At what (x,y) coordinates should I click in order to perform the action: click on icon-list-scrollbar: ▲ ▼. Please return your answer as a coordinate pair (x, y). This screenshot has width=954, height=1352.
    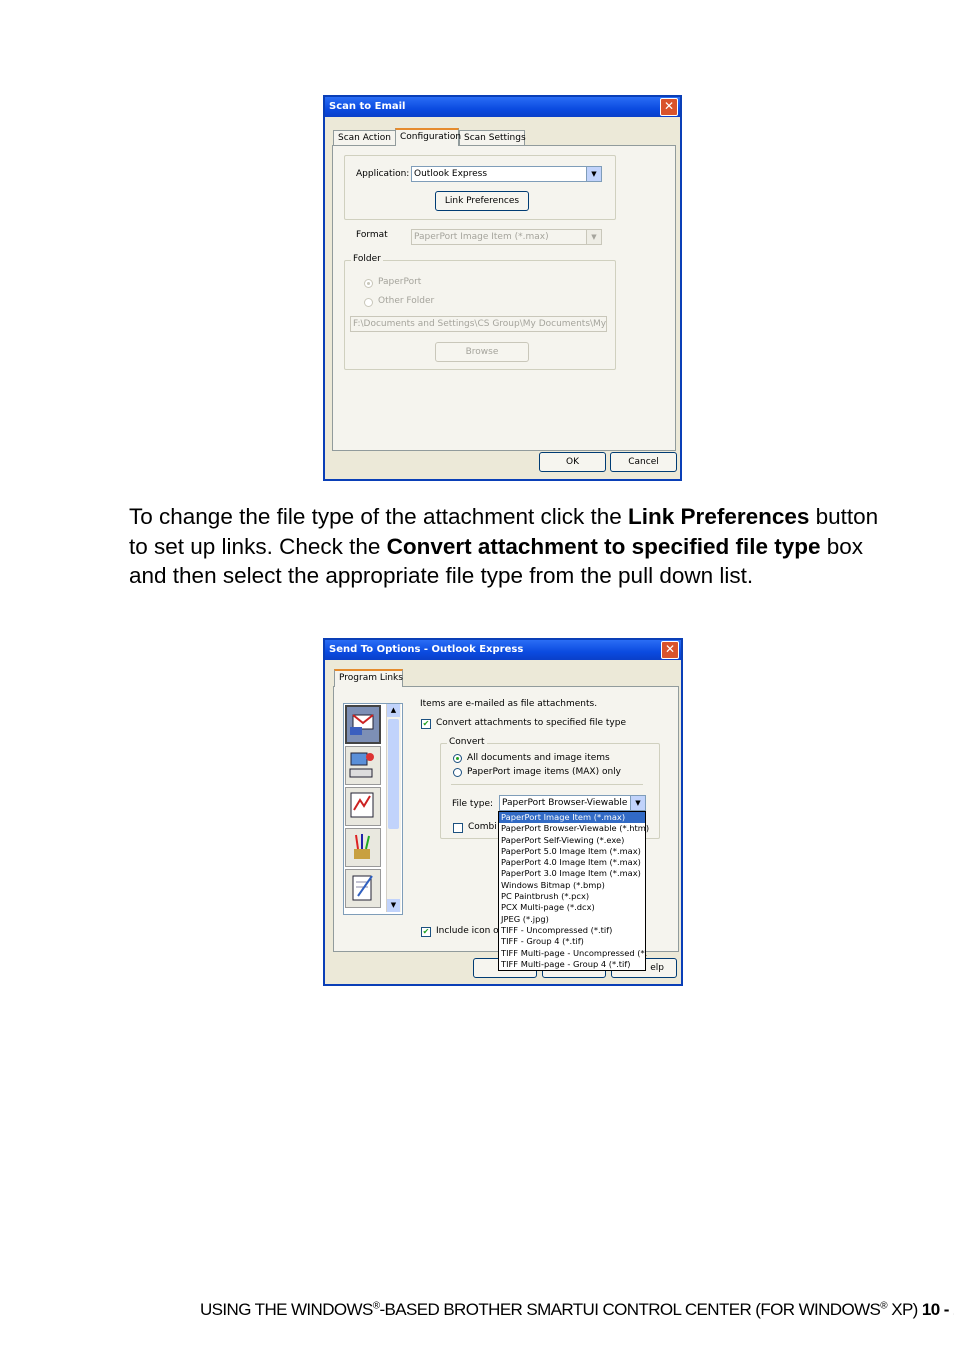
    Looking at the image, I should click on (393, 808).